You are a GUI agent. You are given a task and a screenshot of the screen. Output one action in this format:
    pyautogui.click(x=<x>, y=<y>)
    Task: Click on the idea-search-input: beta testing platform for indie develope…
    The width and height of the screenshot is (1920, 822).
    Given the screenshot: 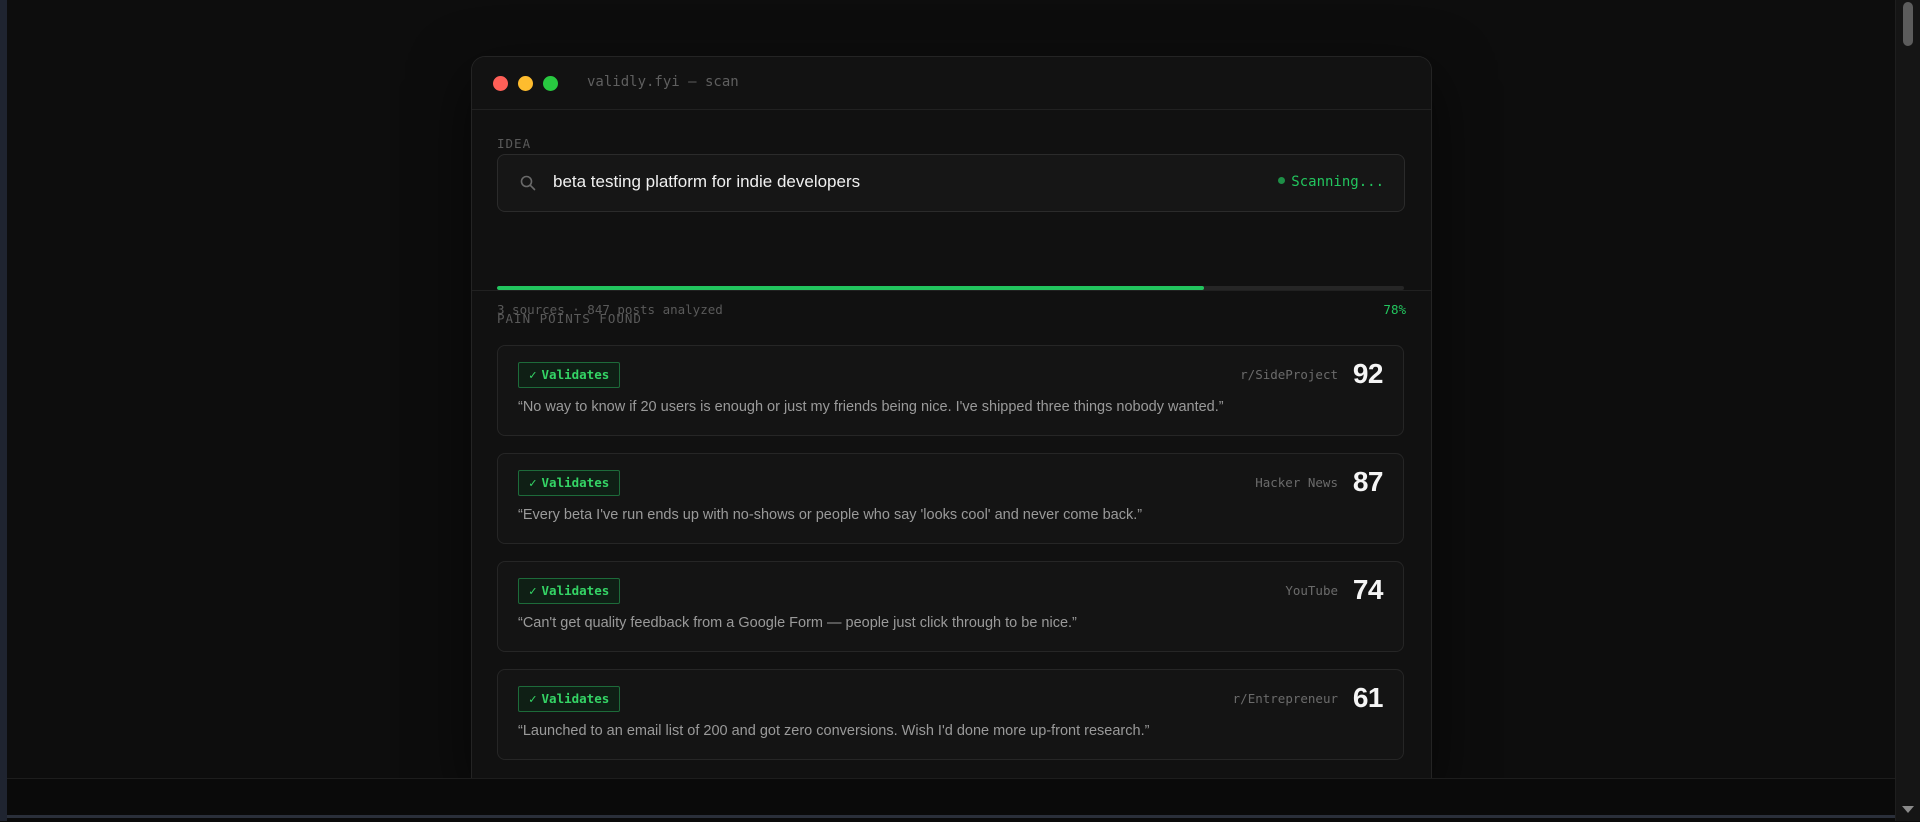 What is the action you would take?
    pyautogui.click(x=951, y=183)
    